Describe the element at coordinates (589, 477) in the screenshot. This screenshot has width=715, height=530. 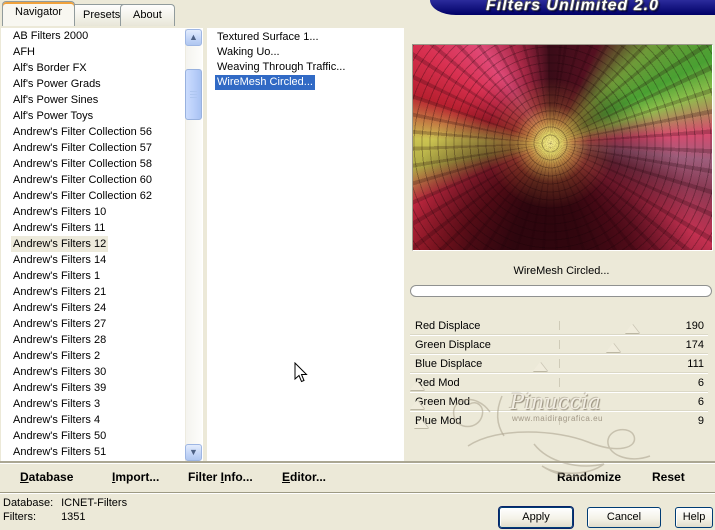
I see `randomize-button: Randomize` at that location.